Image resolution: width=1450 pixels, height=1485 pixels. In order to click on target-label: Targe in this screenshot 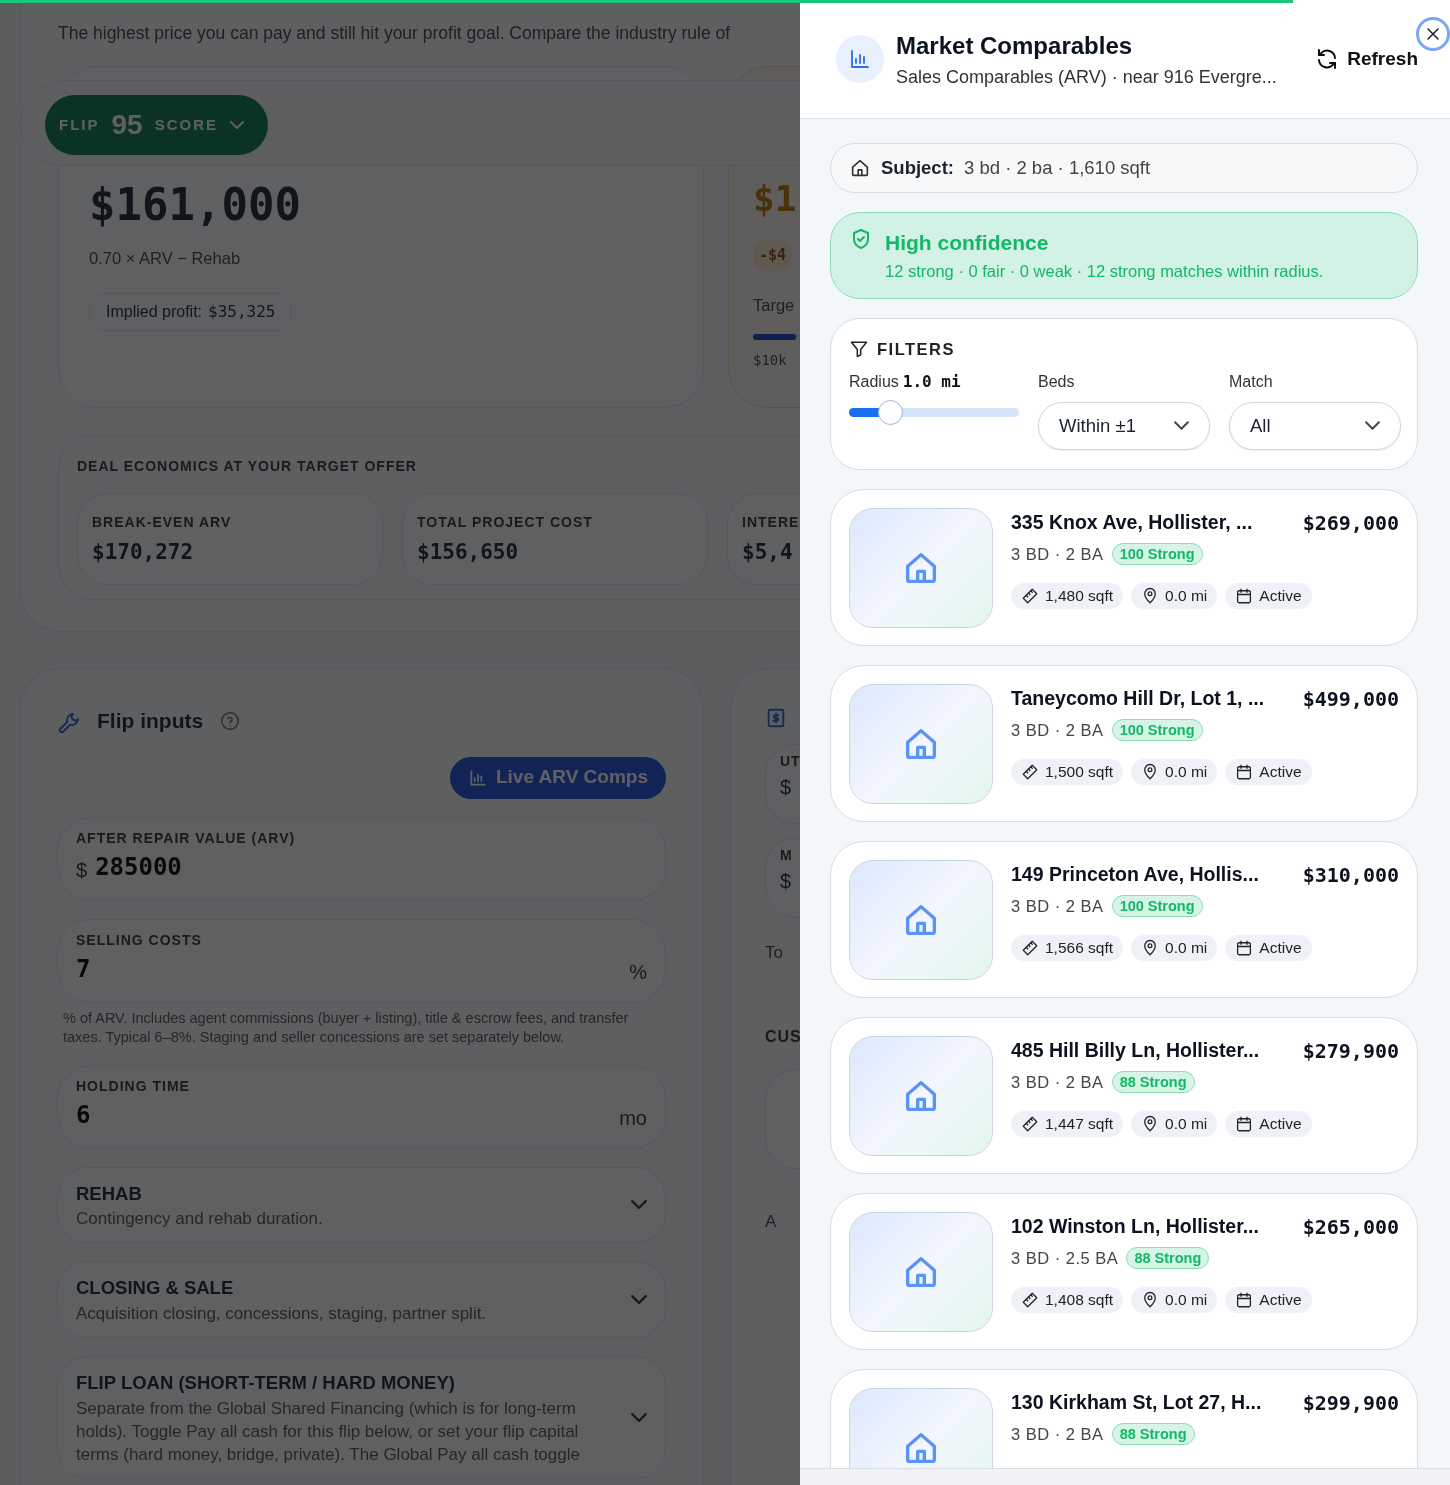, I will do `click(774, 305)`.